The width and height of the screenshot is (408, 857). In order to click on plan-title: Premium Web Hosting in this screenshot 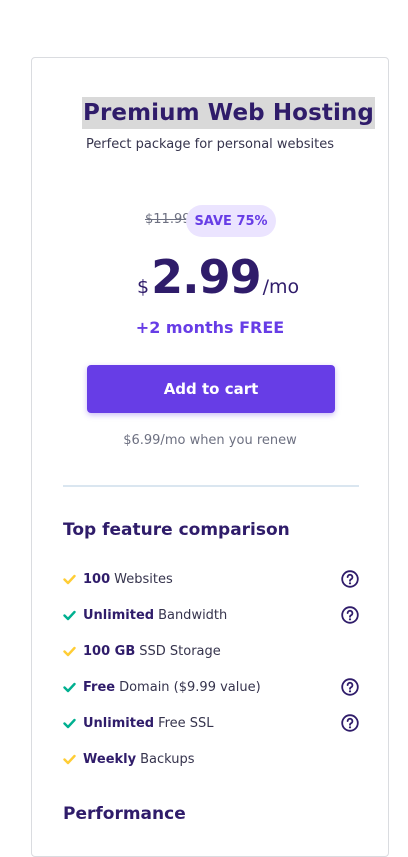, I will do `click(228, 113)`.